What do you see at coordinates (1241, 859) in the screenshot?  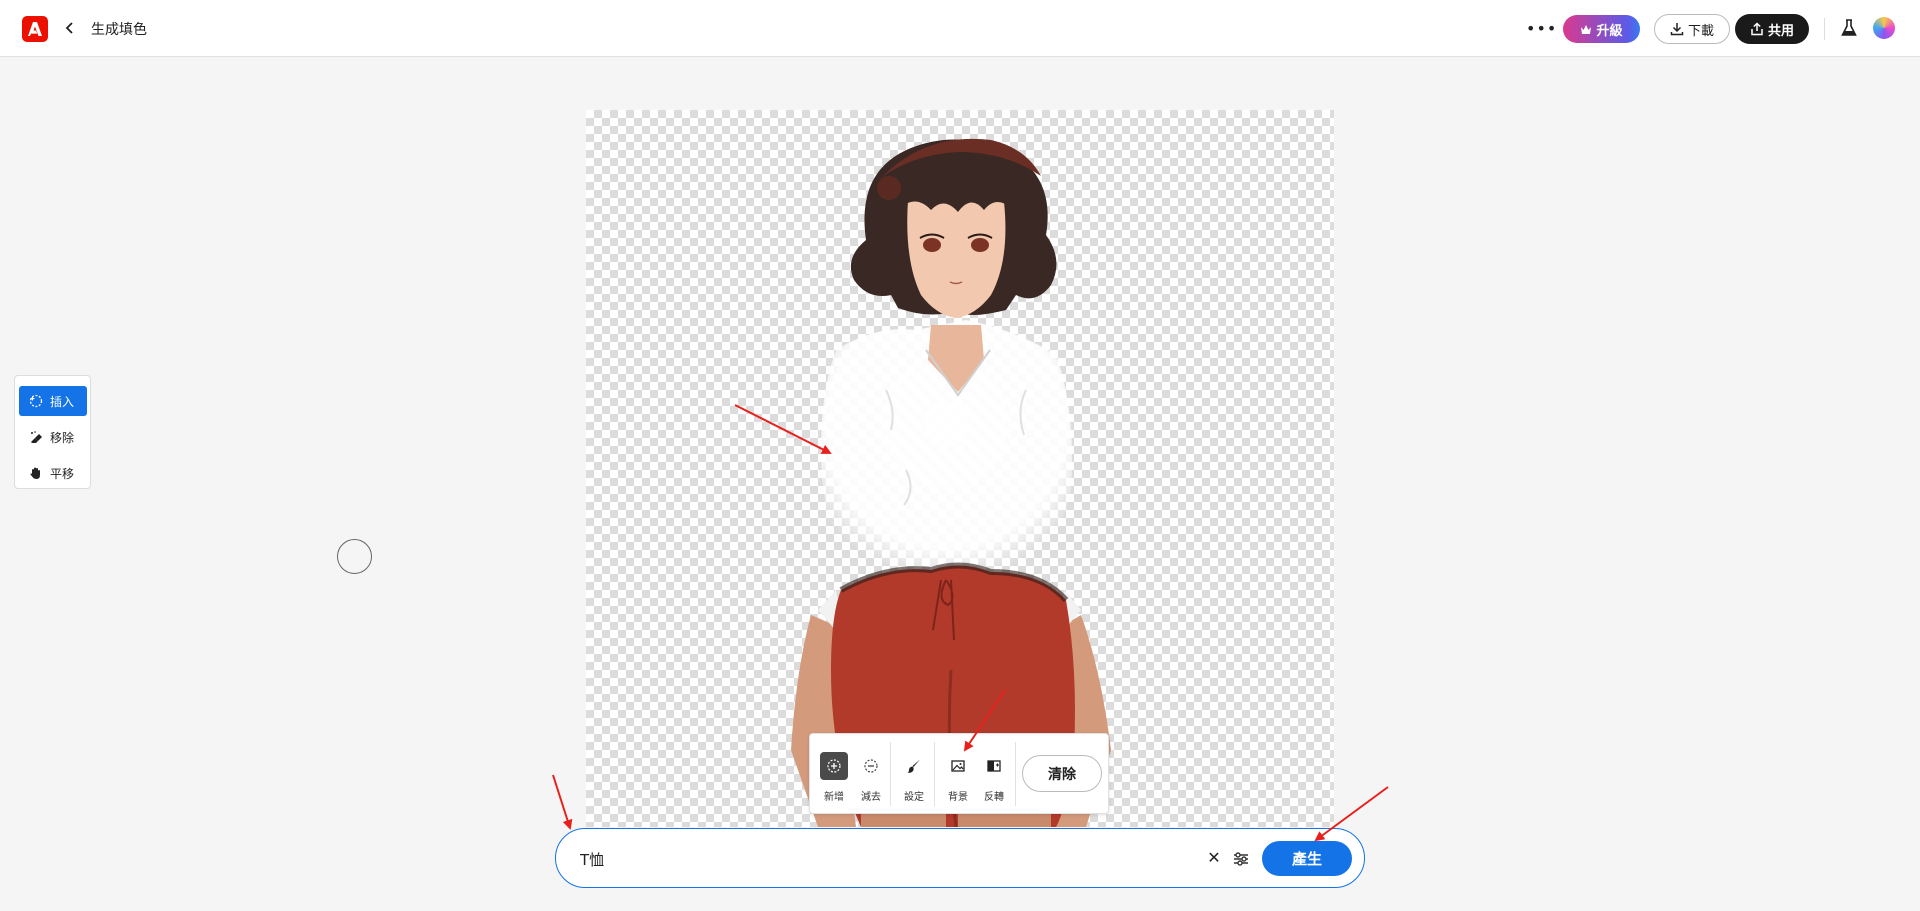 I see `sliders-settings-icon` at bounding box center [1241, 859].